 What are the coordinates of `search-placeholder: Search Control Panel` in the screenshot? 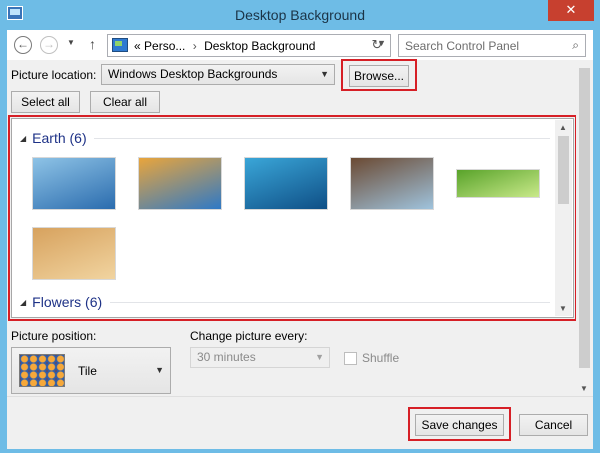 It's located at (462, 46).